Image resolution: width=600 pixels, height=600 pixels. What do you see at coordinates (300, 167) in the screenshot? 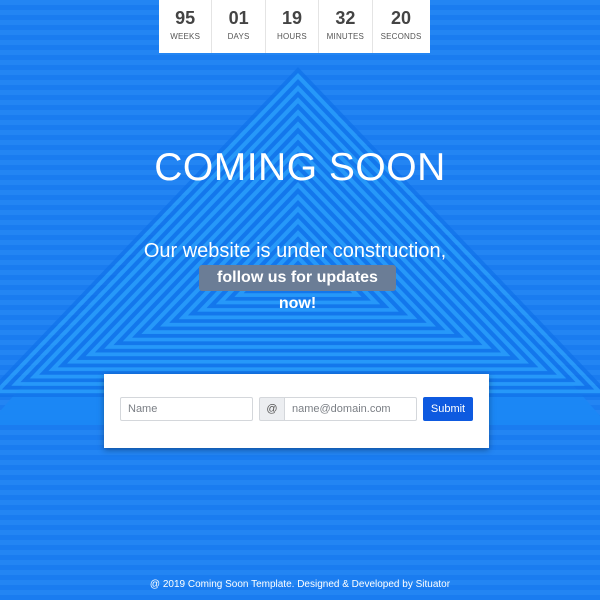
I see `page-title: COMING SOON` at bounding box center [300, 167].